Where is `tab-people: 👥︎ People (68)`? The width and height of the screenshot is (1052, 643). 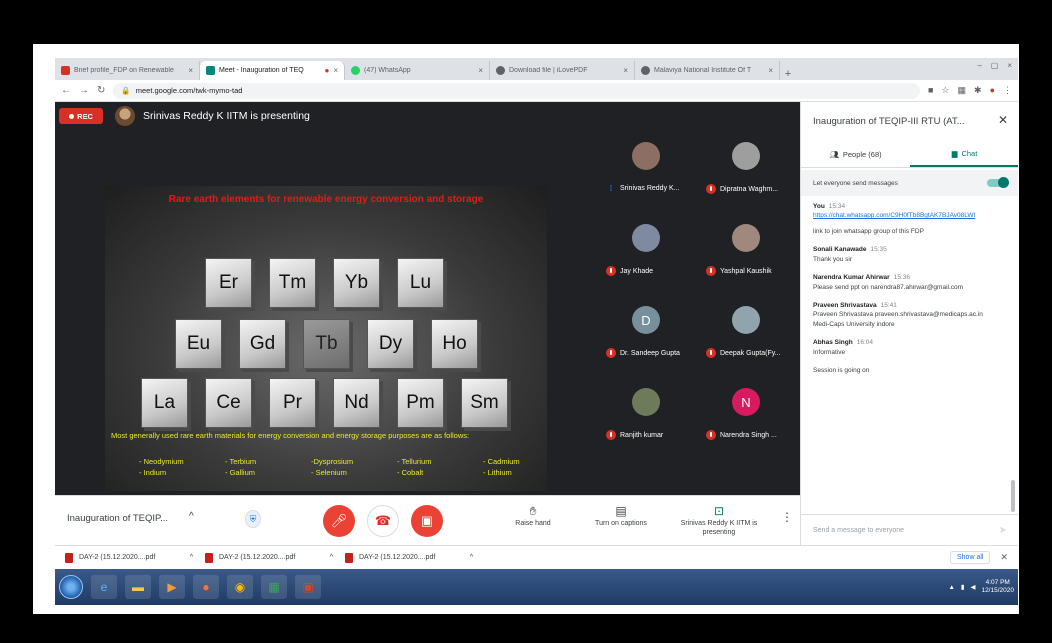 tab-people: 👥︎ People (68) is located at coordinates (855, 154).